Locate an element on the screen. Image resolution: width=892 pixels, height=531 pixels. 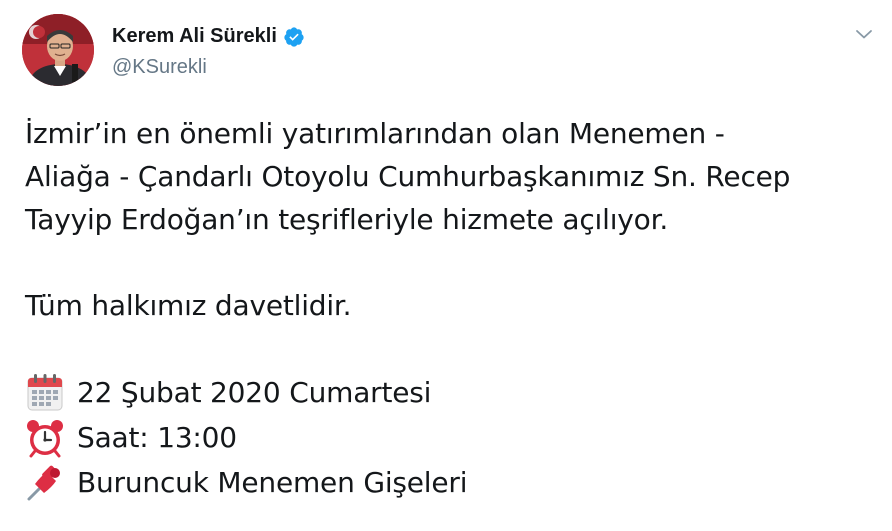
date-text: 22 Şubat 2020 Cumartesi is located at coordinates (254, 392).